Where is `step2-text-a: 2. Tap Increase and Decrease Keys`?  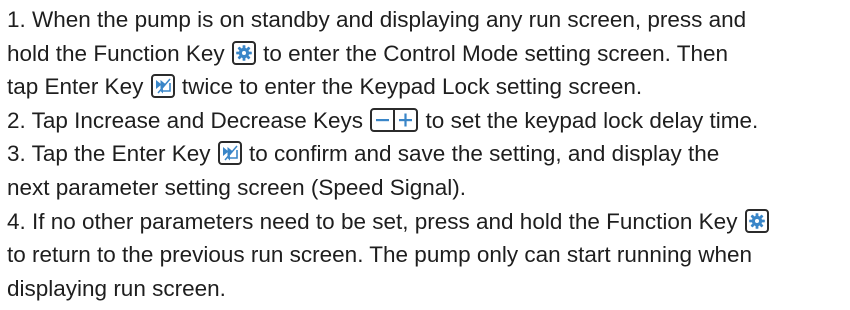 step2-text-a: 2. Tap Increase and Decrease Keys is located at coordinates (188, 120).